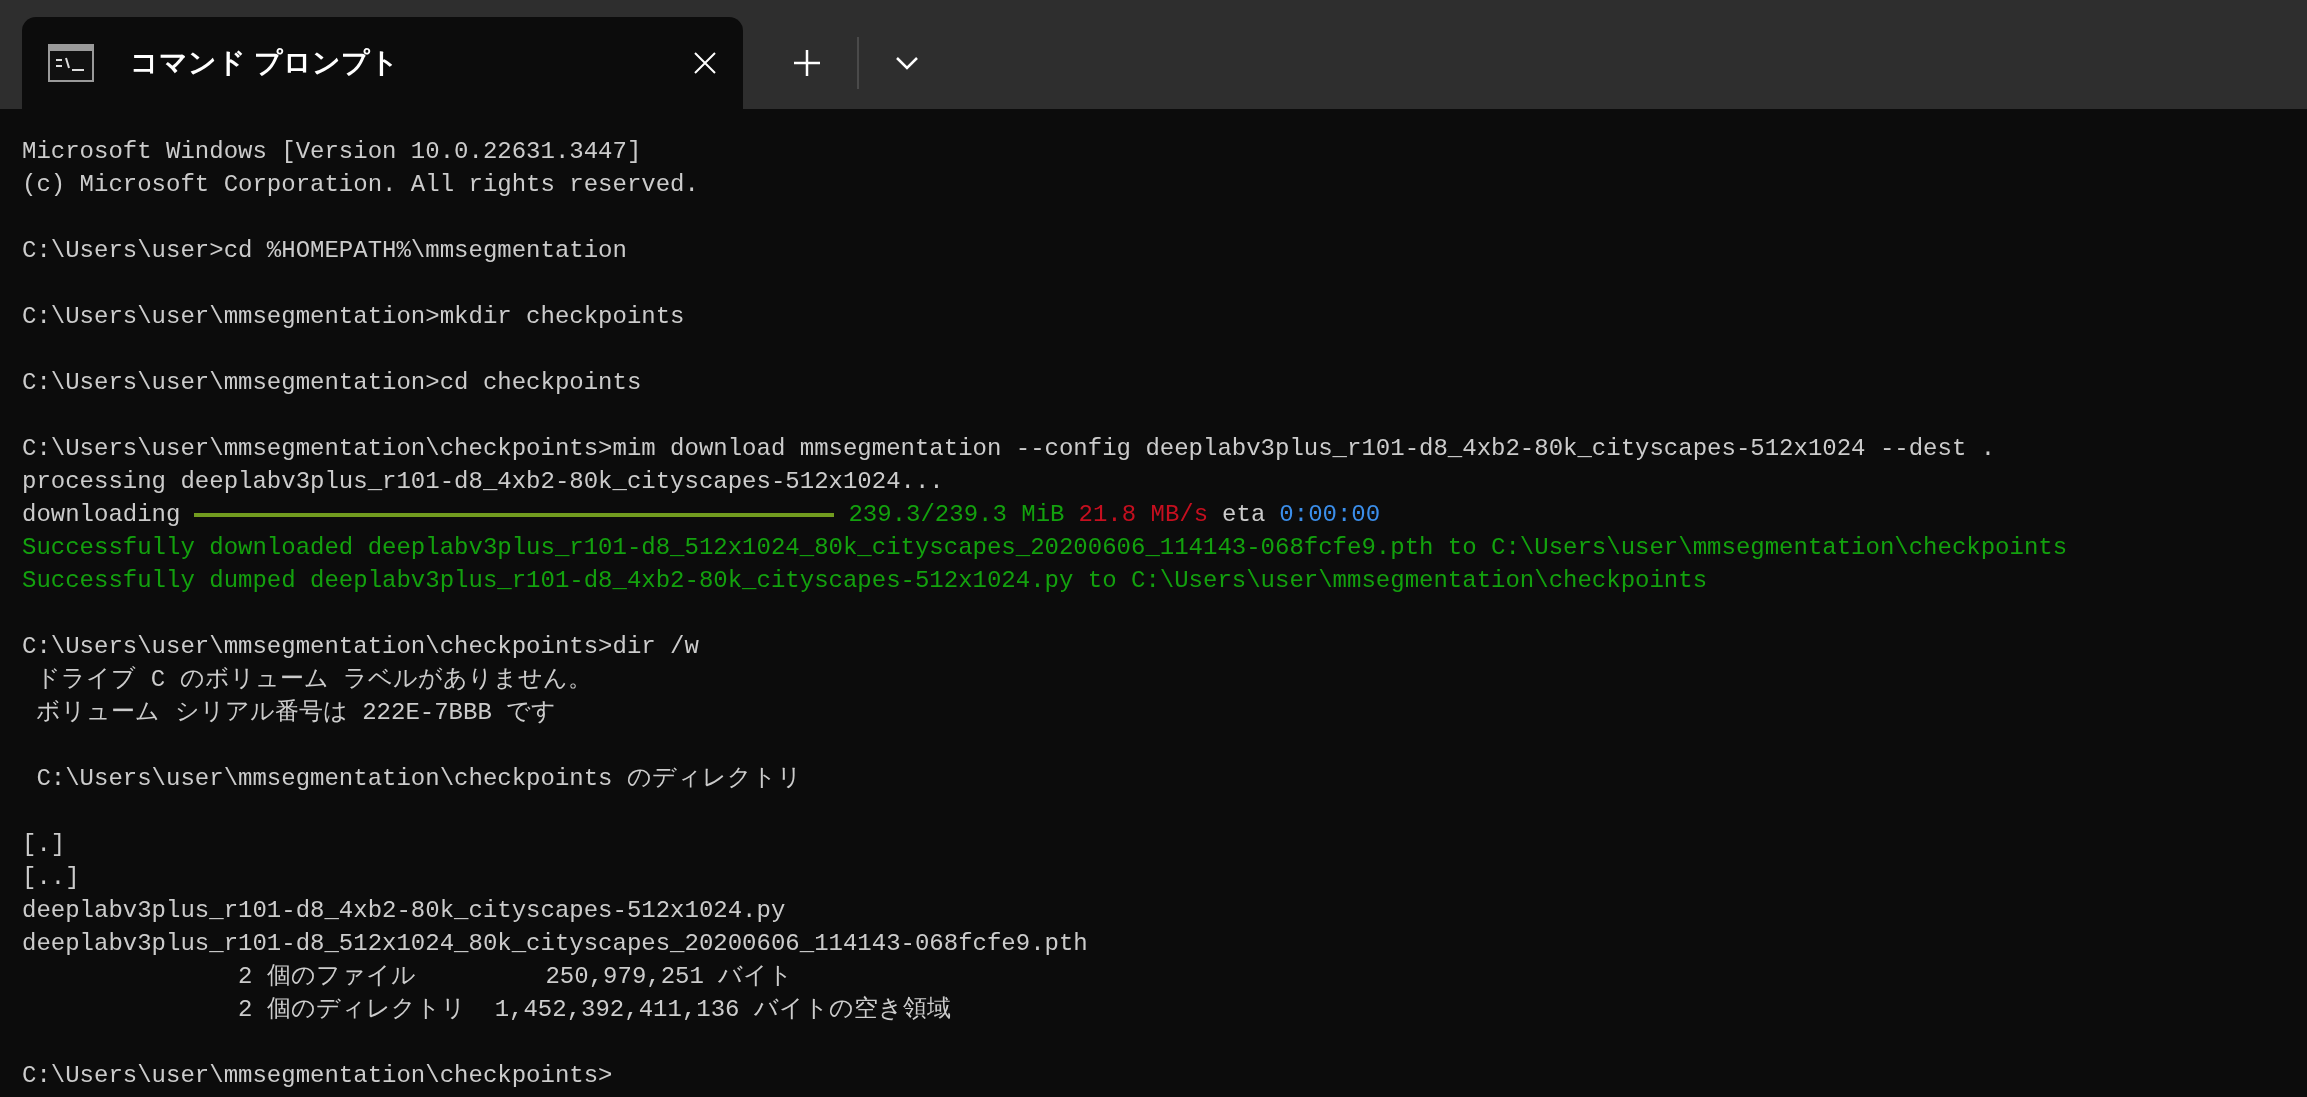  Describe the element at coordinates (1330, 515) in the screenshot. I see `terminal-text: 0:00:00` at that location.